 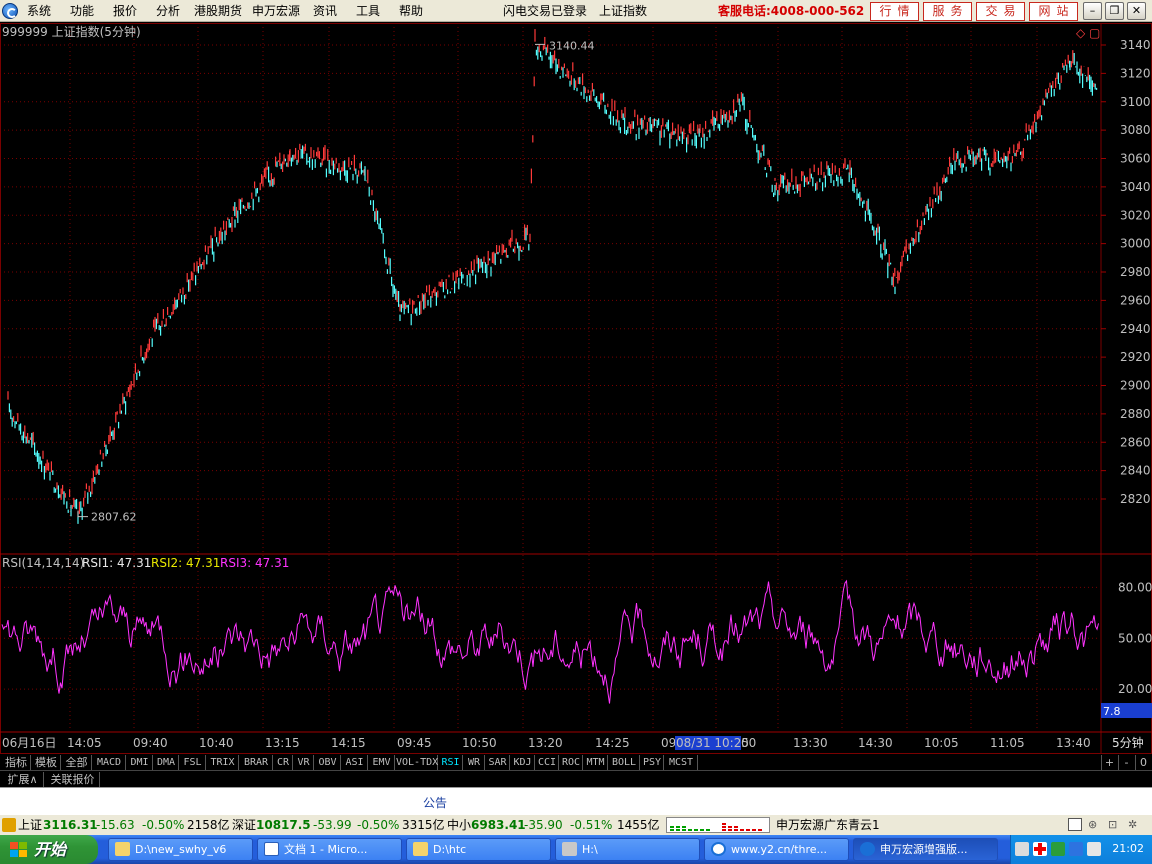 What do you see at coordinates (623, 11) in the screenshot?
I see `current-index-label: 上证指数` at bounding box center [623, 11].